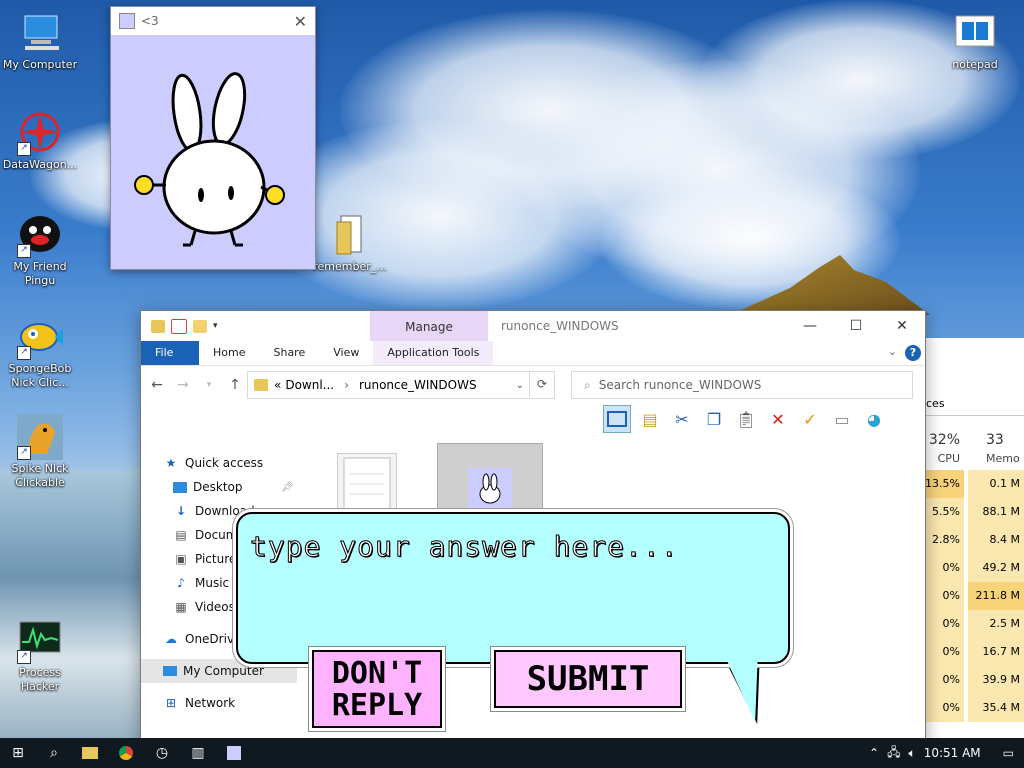  I want to click on tab-application-tools: Application Tools, so click(433, 353).